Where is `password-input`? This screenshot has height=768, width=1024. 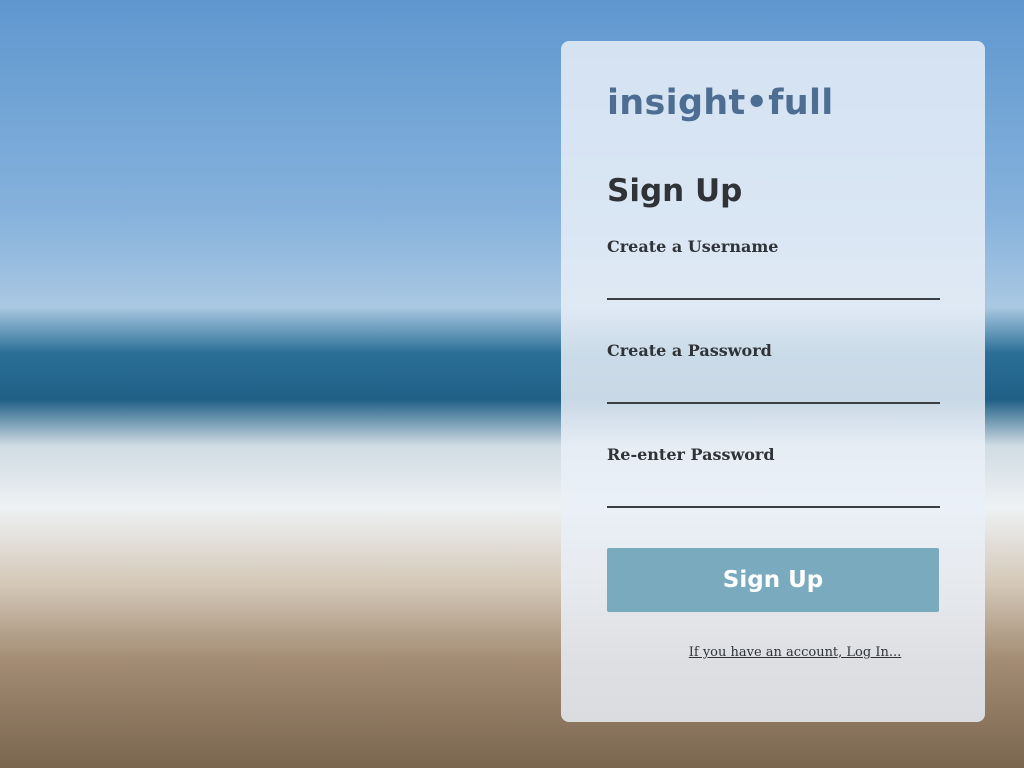
password-input is located at coordinates (773, 386).